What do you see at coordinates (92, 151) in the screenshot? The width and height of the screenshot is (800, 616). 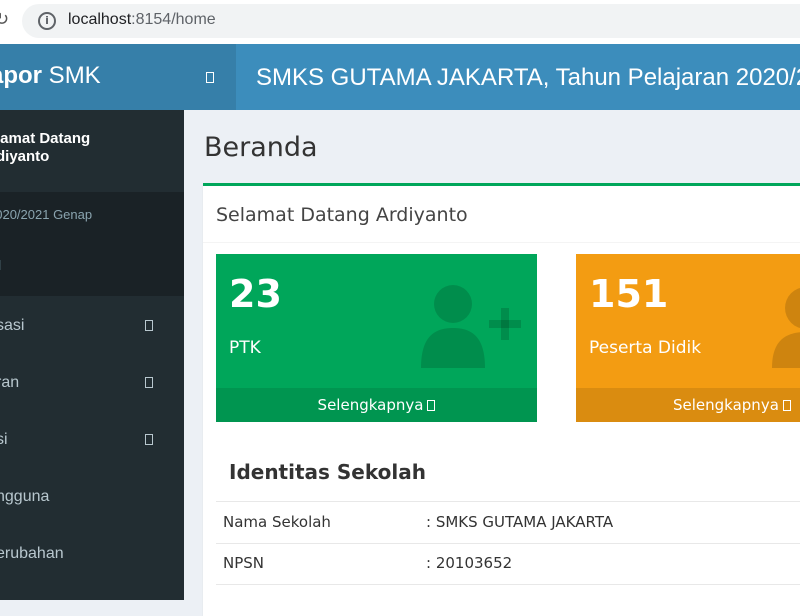 I see `user-panel: lamat Datang diyanto` at bounding box center [92, 151].